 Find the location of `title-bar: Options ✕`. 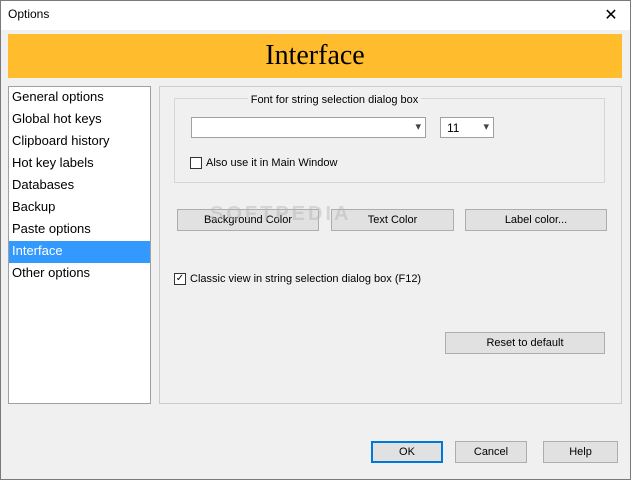

title-bar: Options ✕ is located at coordinates (315, 15).